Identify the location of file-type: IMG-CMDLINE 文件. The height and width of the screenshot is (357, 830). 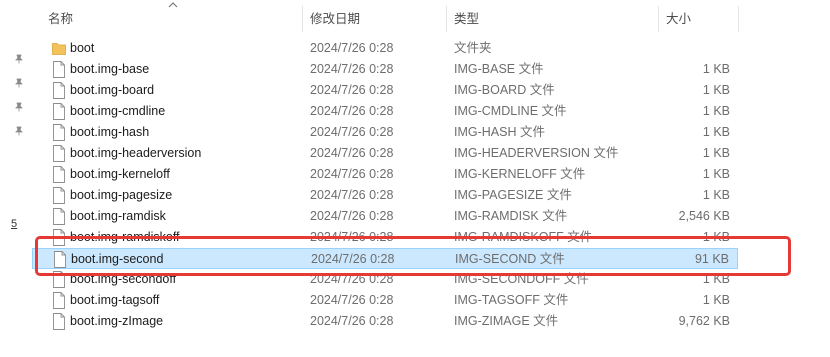
(510, 111).